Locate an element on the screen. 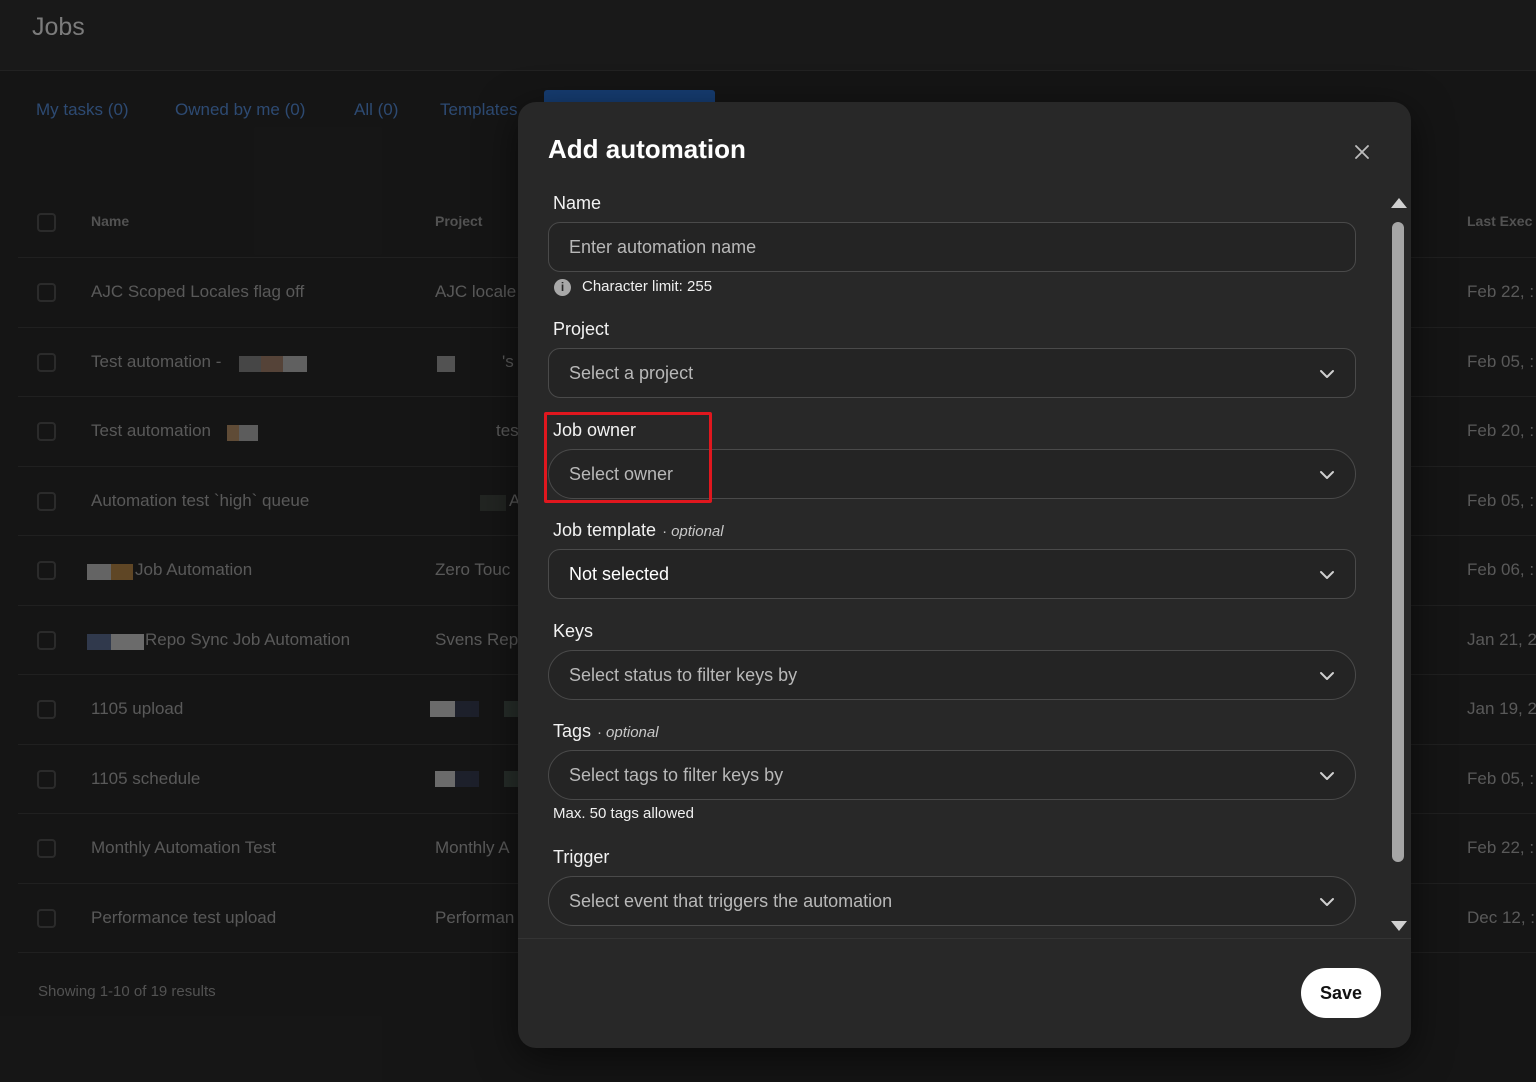 This screenshot has width=1536, height=1082. keys-select: Select status to filter keys by is located at coordinates (952, 675).